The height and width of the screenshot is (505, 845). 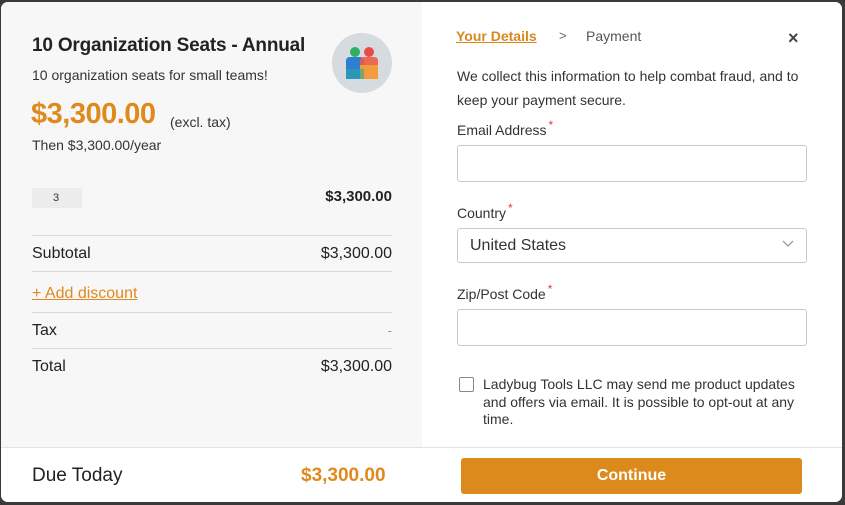 What do you see at coordinates (212, 330) in the screenshot?
I see `tax-row: Tax -` at bounding box center [212, 330].